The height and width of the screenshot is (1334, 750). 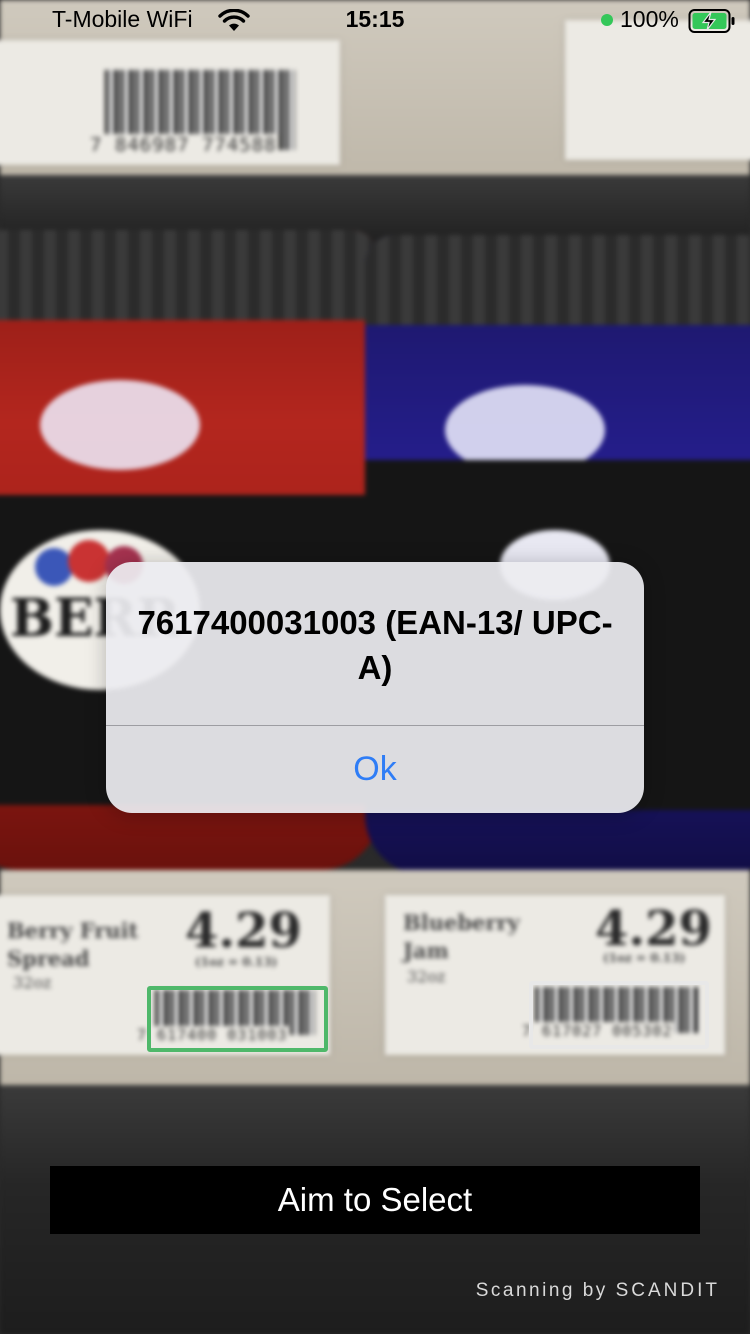 I want to click on scan-result-alert: 7617400031003 (EAN-13/ UPC-A) Ok, so click(x=375, y=687).